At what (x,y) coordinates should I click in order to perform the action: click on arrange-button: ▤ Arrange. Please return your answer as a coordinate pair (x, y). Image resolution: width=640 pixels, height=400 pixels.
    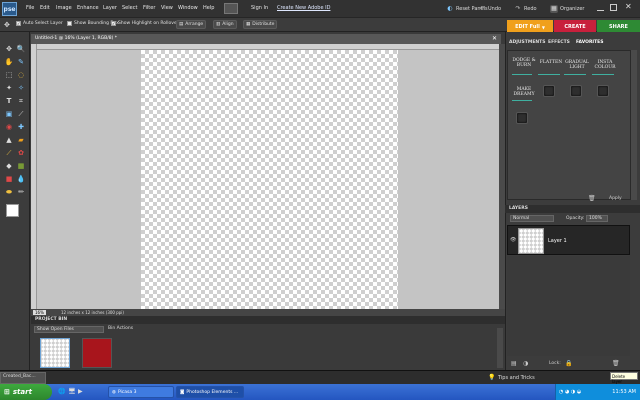
    Looking at the image, I should click on (191, 24).